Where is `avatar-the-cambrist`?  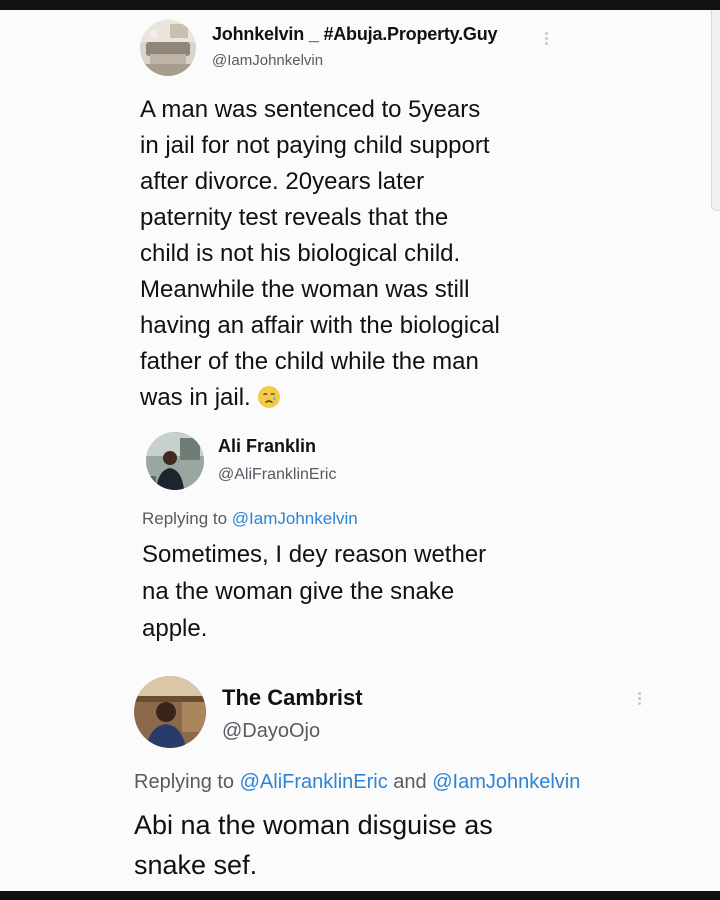
avatar-the-cambrist is located at coordinates (170, 712).